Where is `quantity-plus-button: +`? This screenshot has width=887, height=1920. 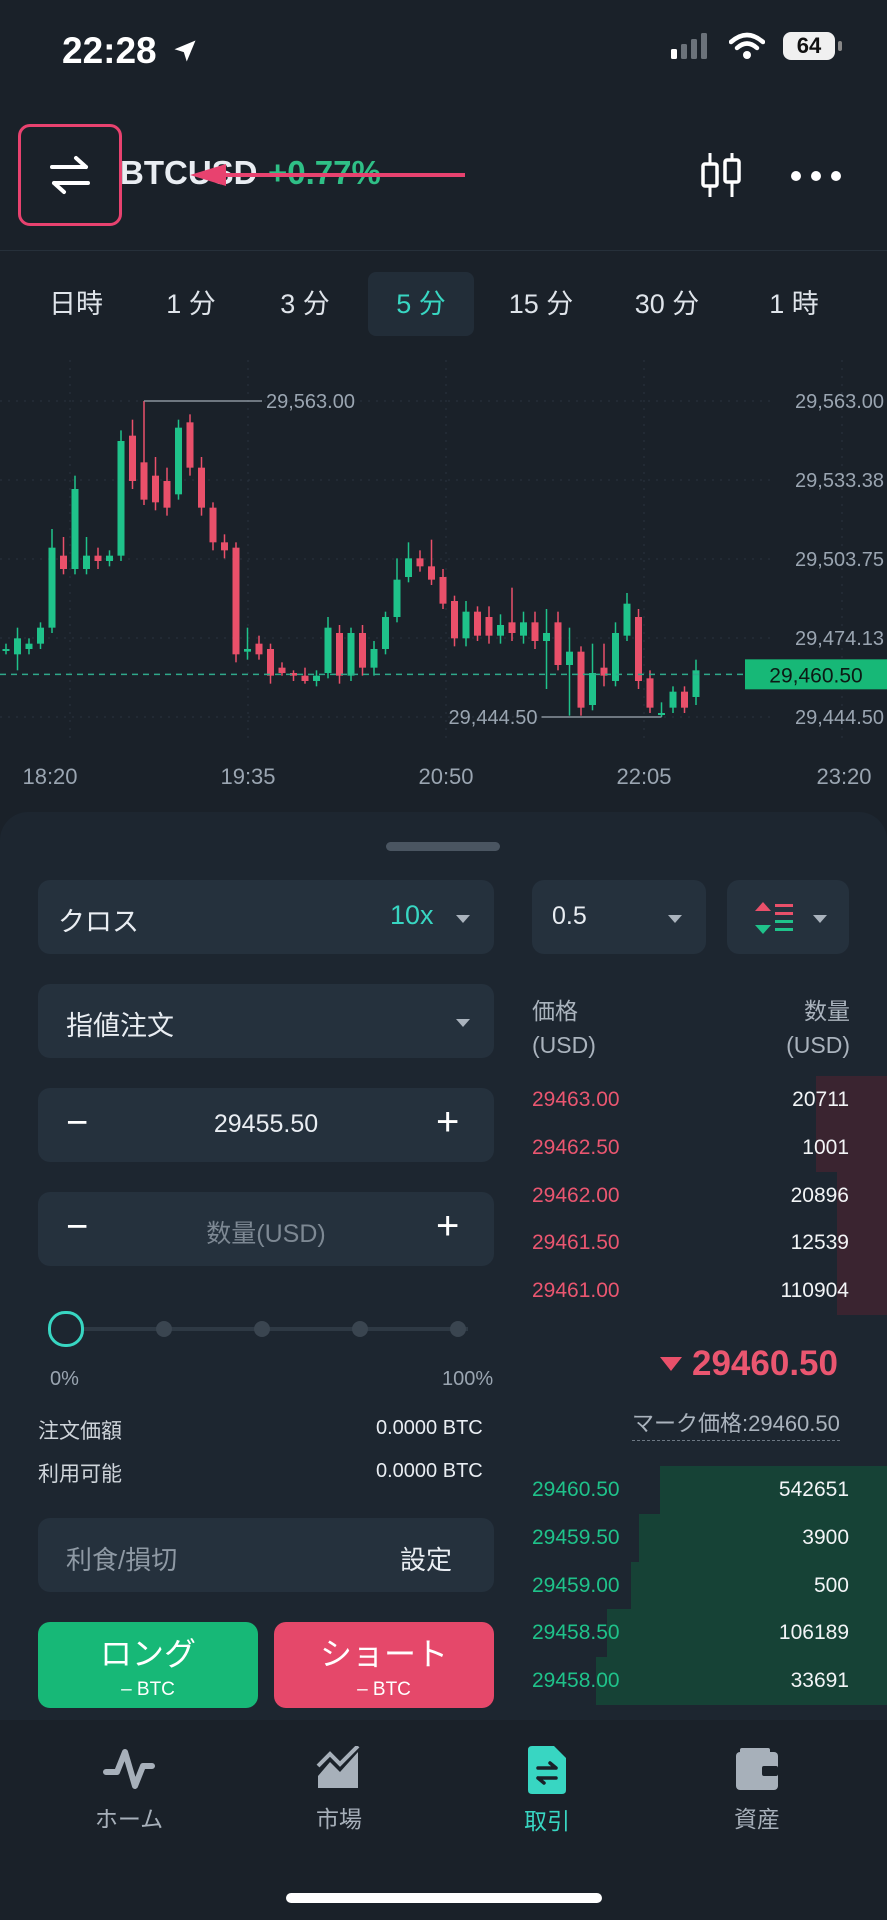
quantity-plus-button: + is located at coordinates (447, 1226).